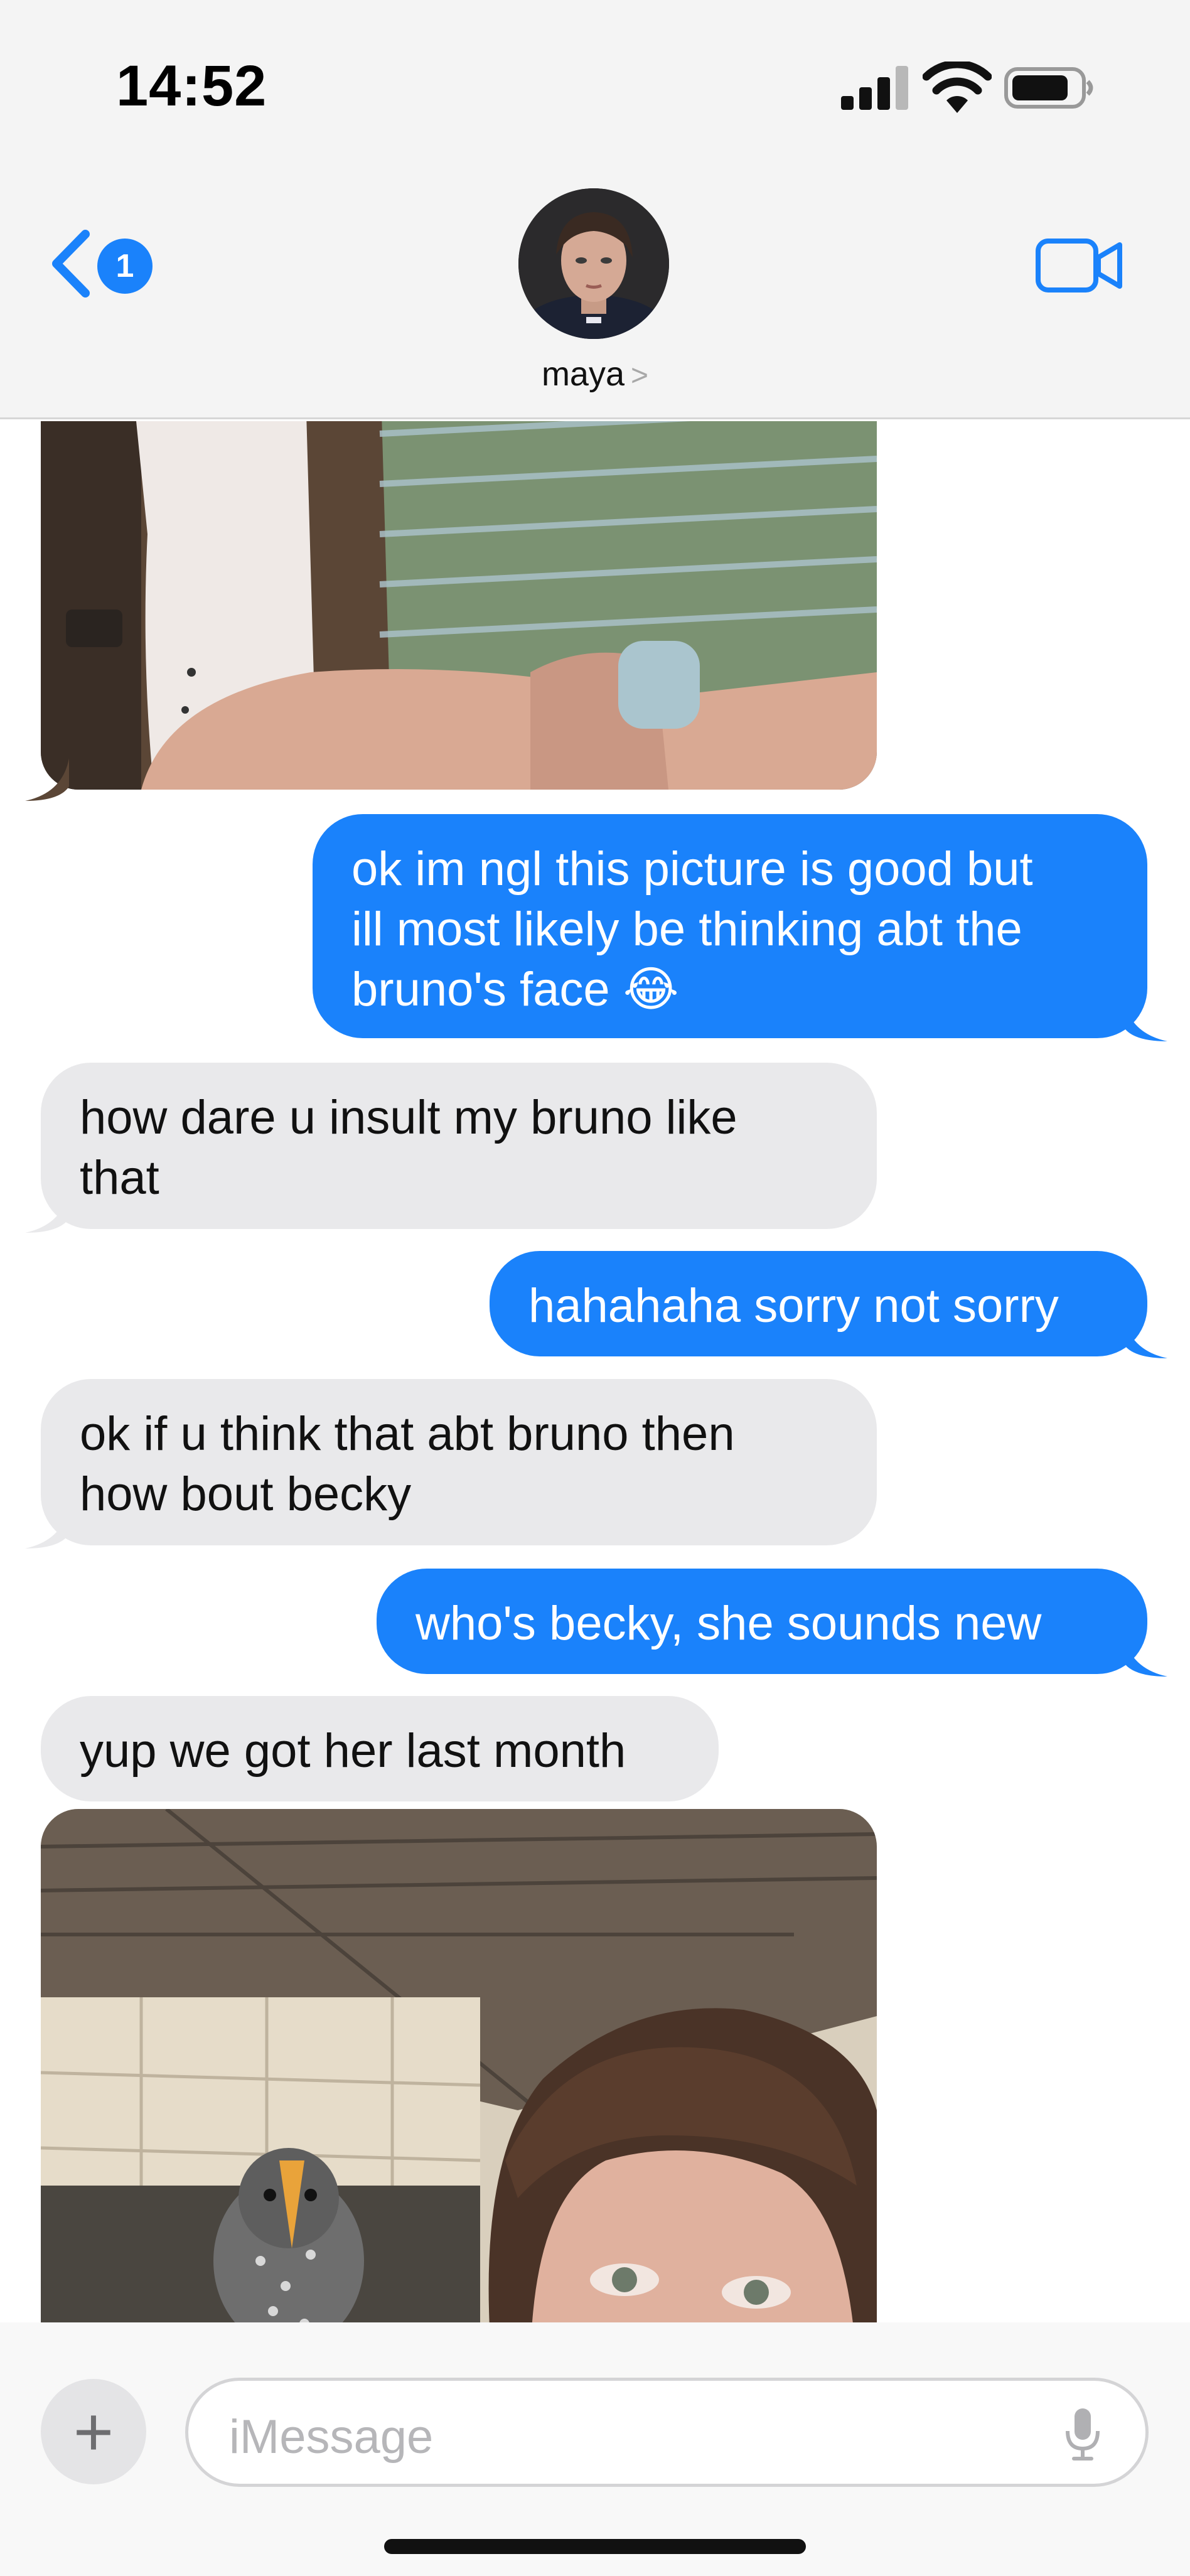 The image size is (1190, 2576). What do you see at coordinates (246, 1494) in the screenshot?
I see `message-text-line: how bout becky` at bounding box center [246, 1494].